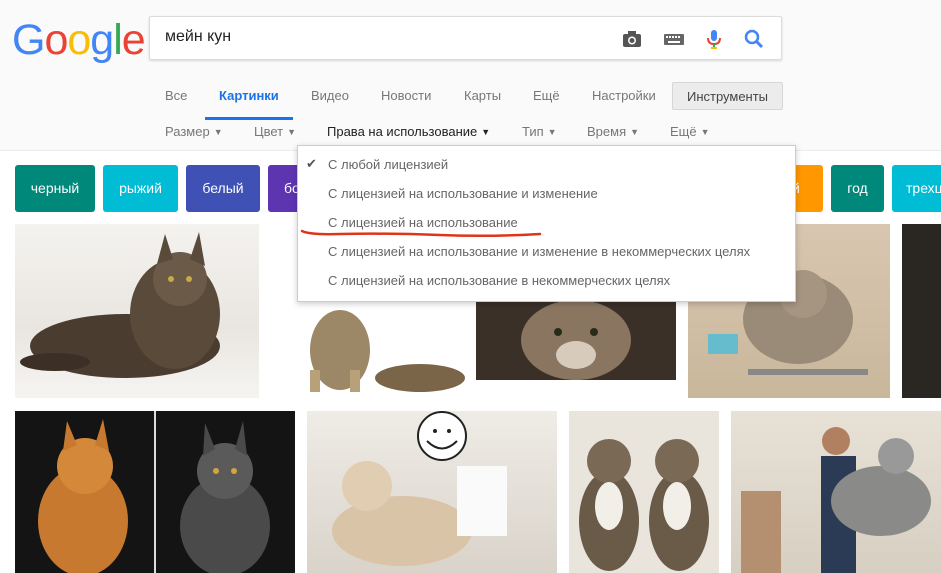 This screenshot has height=573, width=941. I want to click on filter-color: Цвет ▼, so click(275, 131).